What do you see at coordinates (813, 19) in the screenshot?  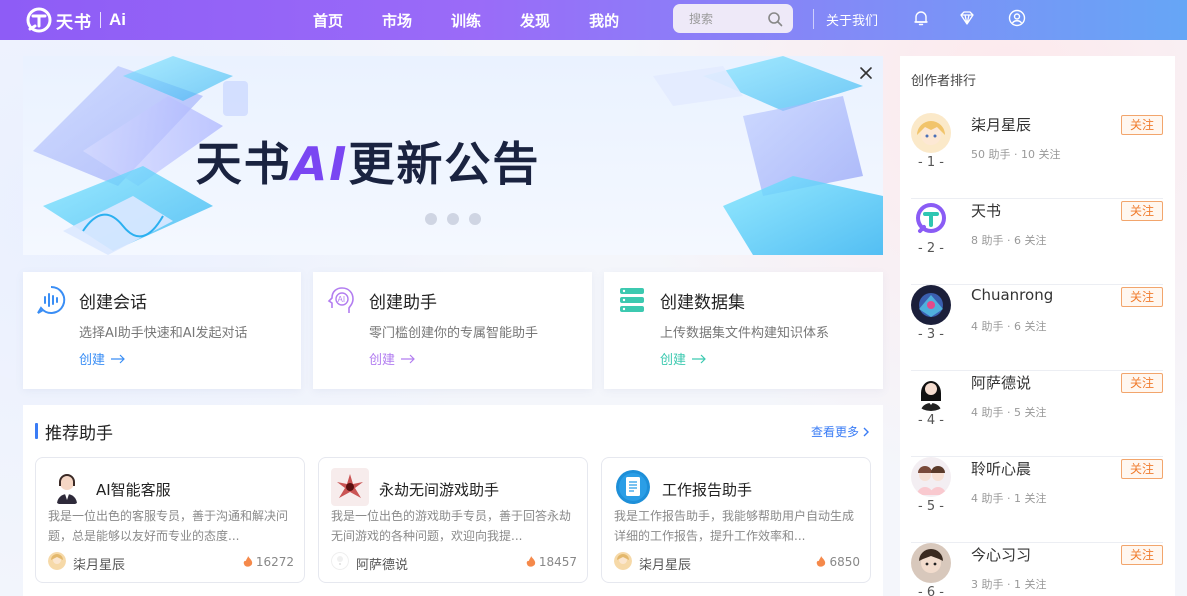 I see `nav-divider` at bounding box center [813, 19].